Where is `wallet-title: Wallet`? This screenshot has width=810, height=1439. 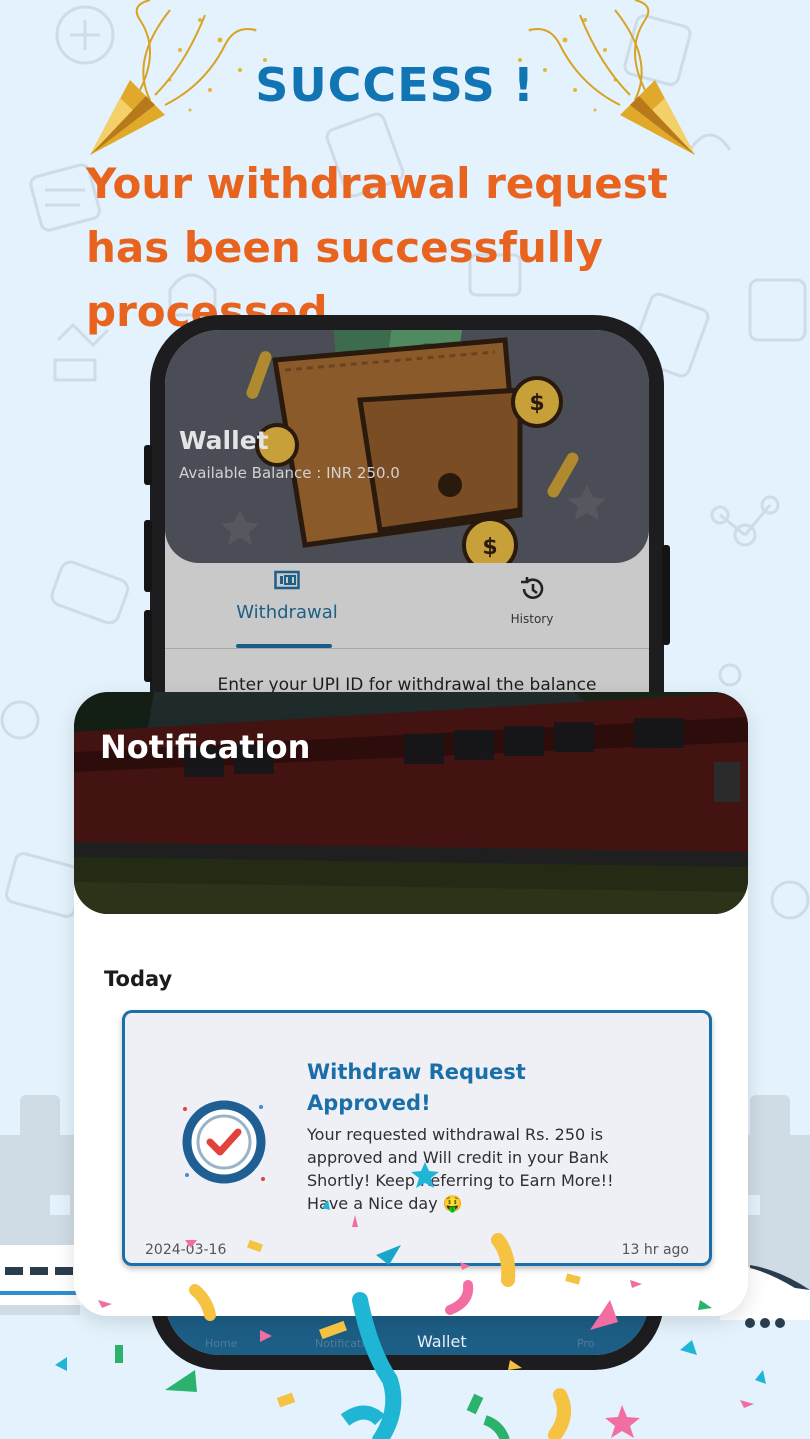 wallet-title: Wallet is located at coordinates (224, 440).